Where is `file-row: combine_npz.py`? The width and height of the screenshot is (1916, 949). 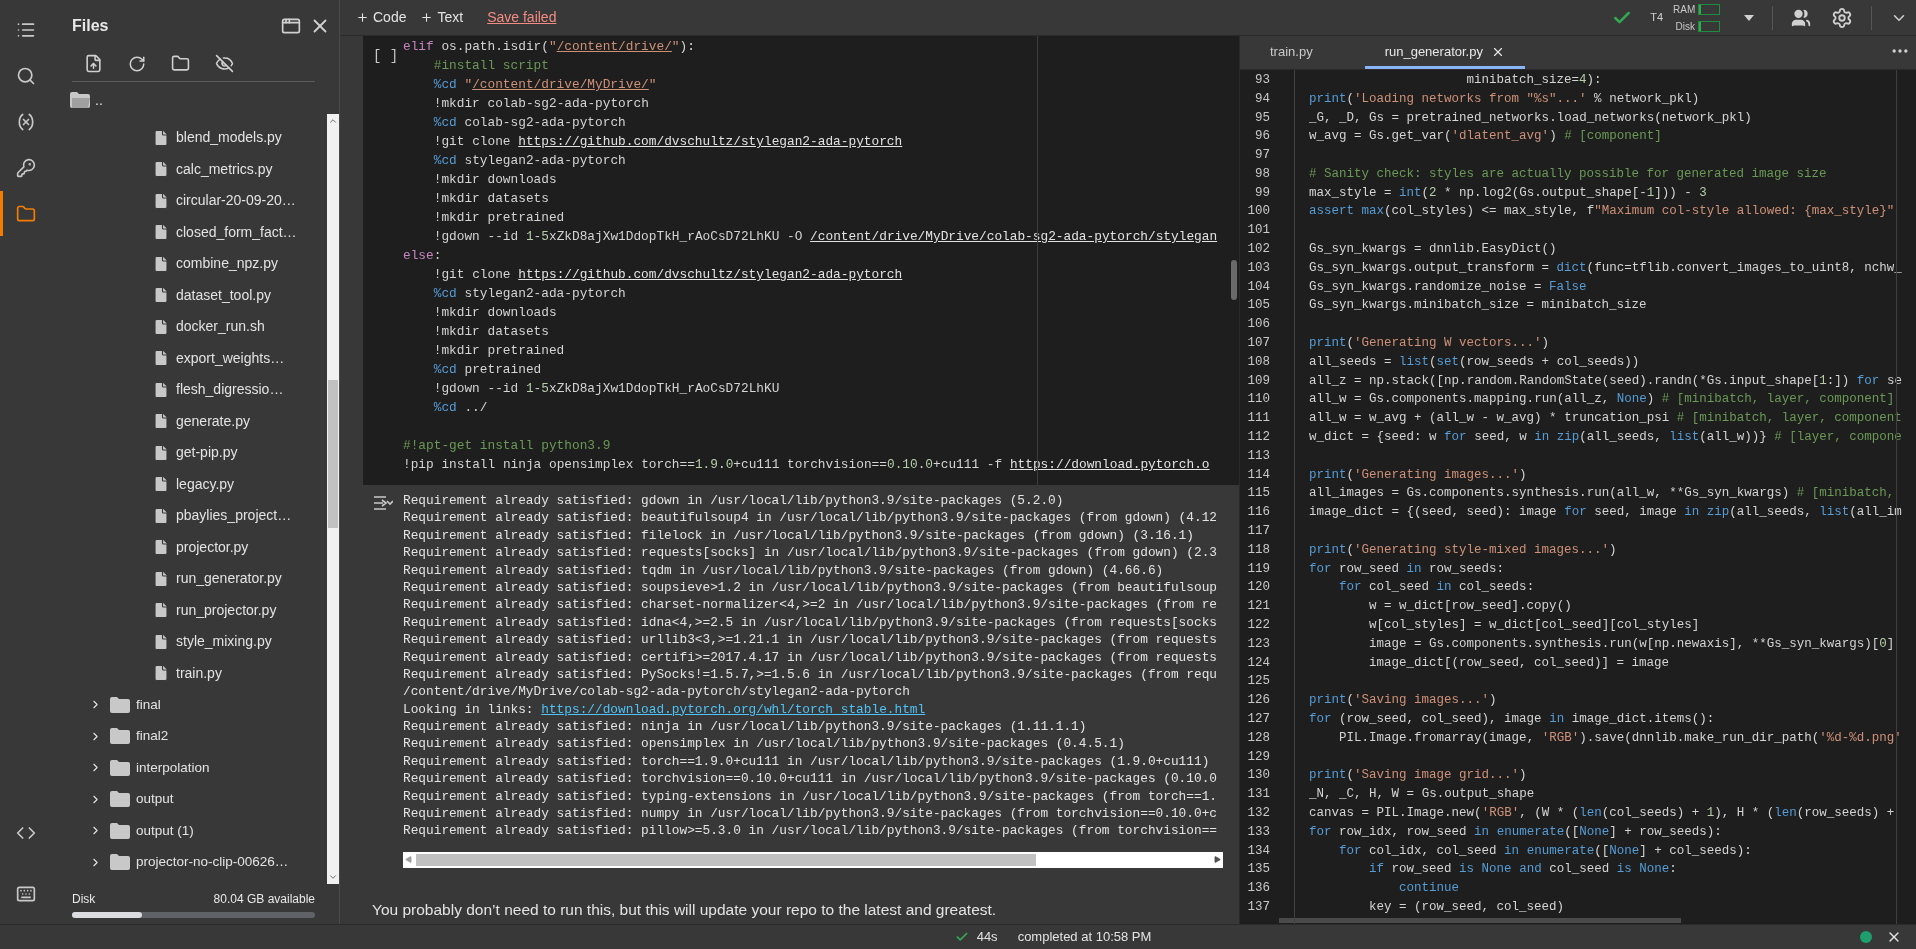 file-row: combine_npz.py is located at coordinates (187, 264).